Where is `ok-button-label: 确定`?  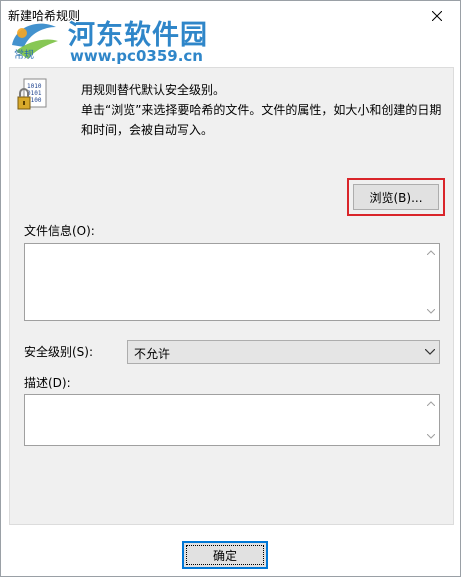 ok-button-label: 确定 is located at coordinates (224, 555).